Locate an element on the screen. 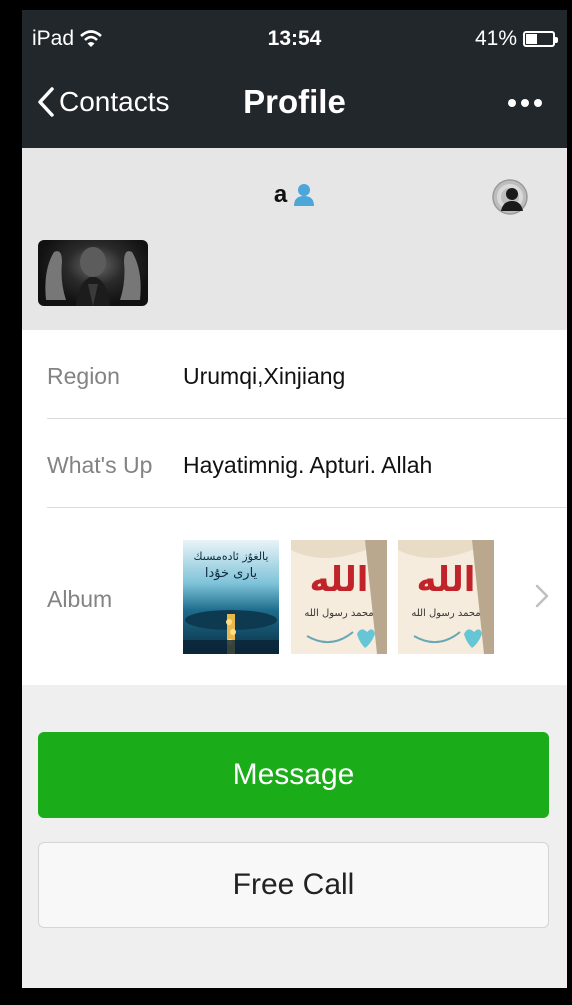 The image size is (572, 1005). divider is located at coordinates (307, 507).